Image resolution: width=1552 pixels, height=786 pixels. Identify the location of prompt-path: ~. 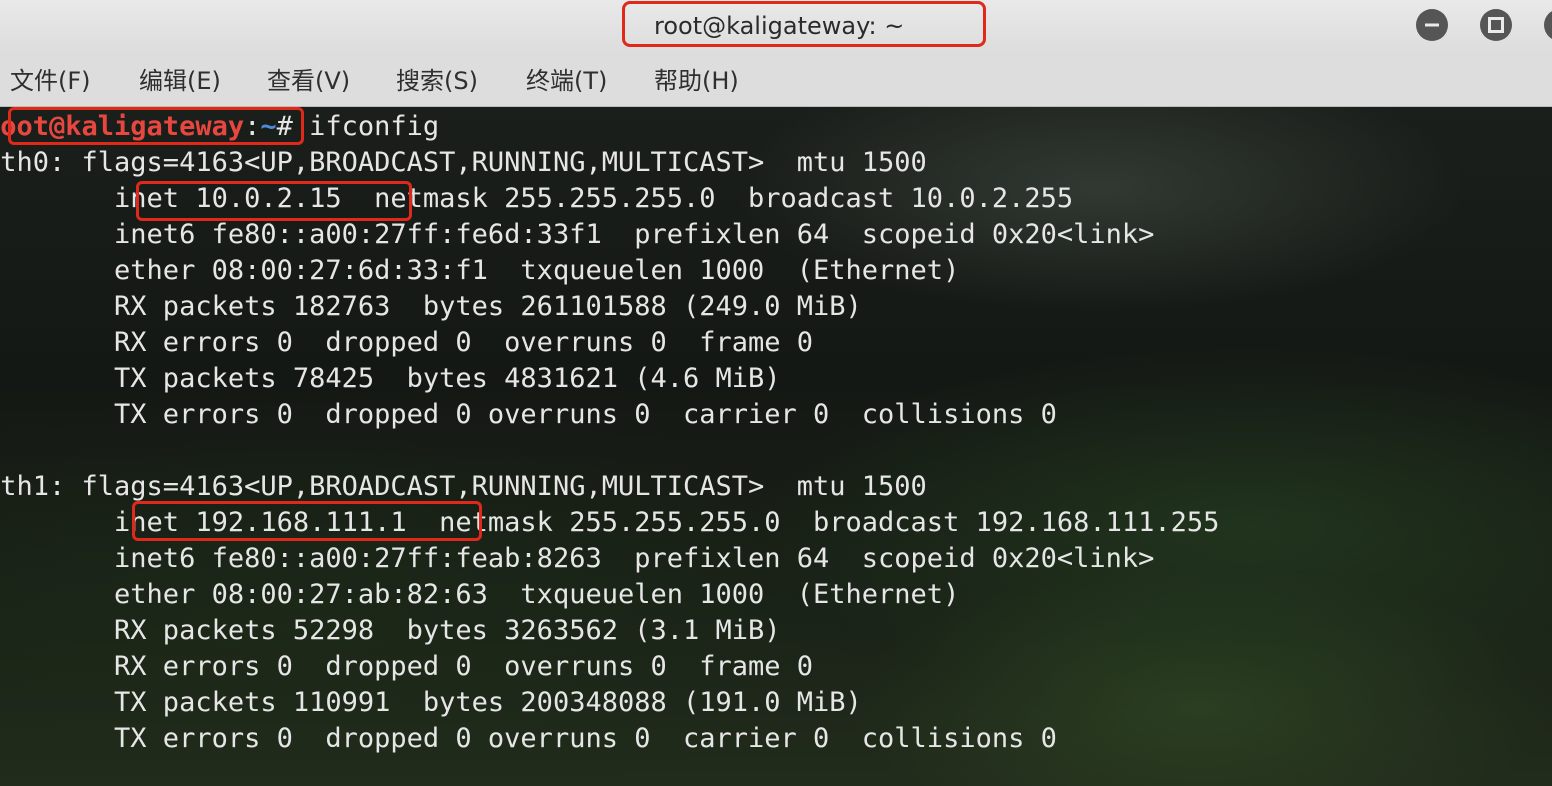
(268, 126).